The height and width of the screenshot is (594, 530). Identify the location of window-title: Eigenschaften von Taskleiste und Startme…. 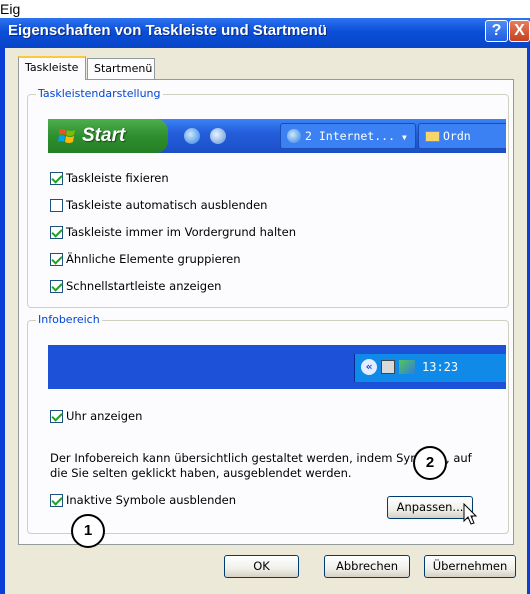
(167, 30).